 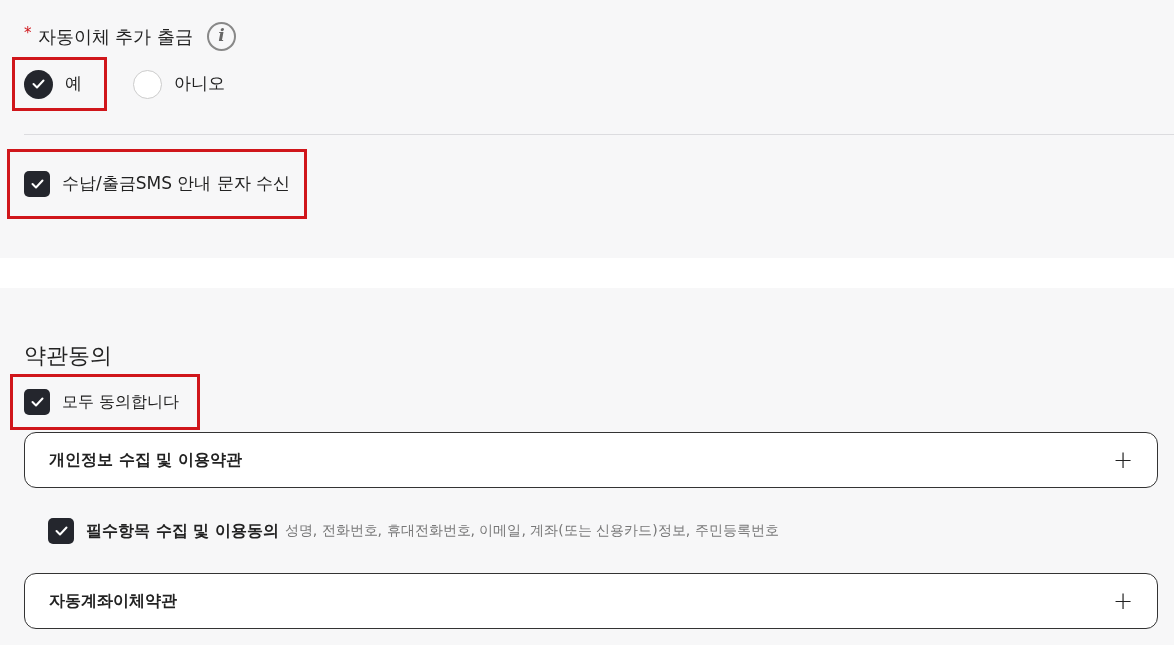 What do you see at coordinates (113, 601) in the screenshot?
I see `accordion-title: 자동계좌이체약관` at bounding box center [113, 601].